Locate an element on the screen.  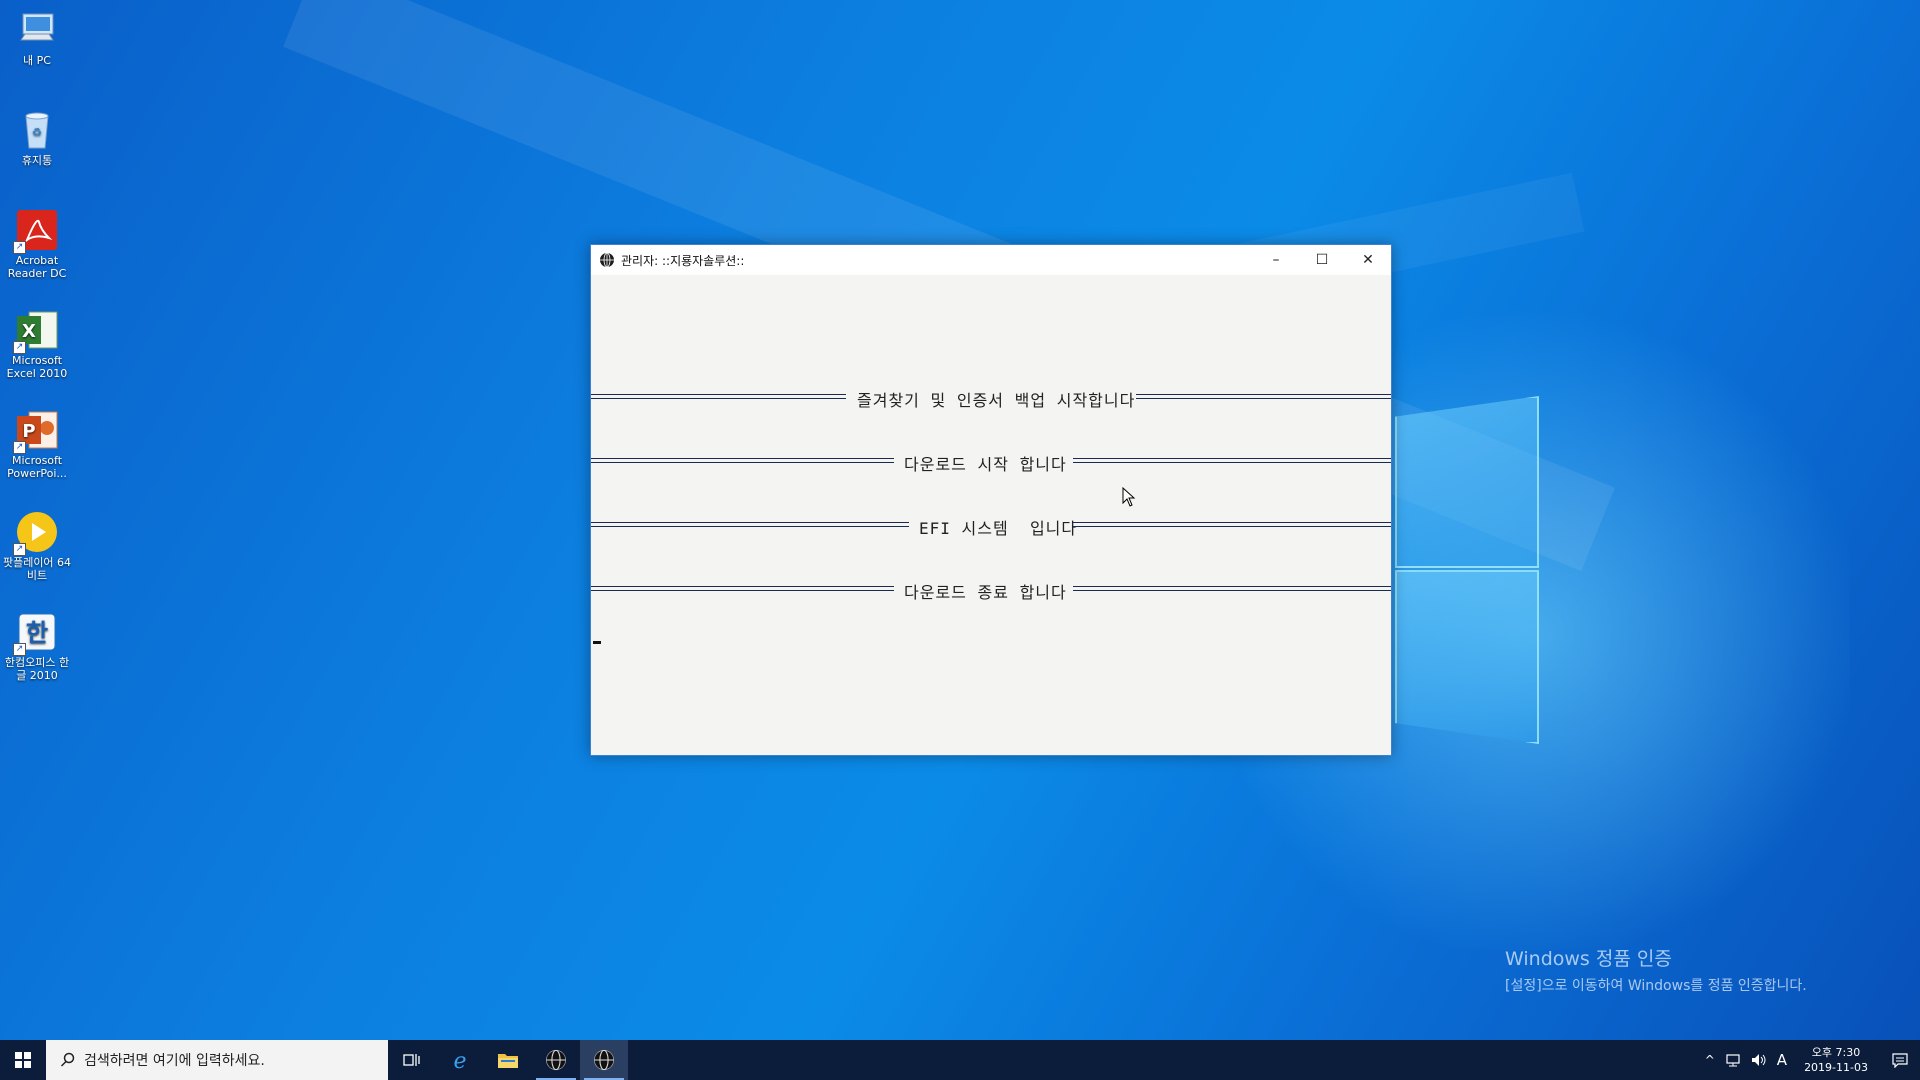
desktop-icon-acrobat: ↗ Acrobat Reader DC is located at coordinates (37, 244).